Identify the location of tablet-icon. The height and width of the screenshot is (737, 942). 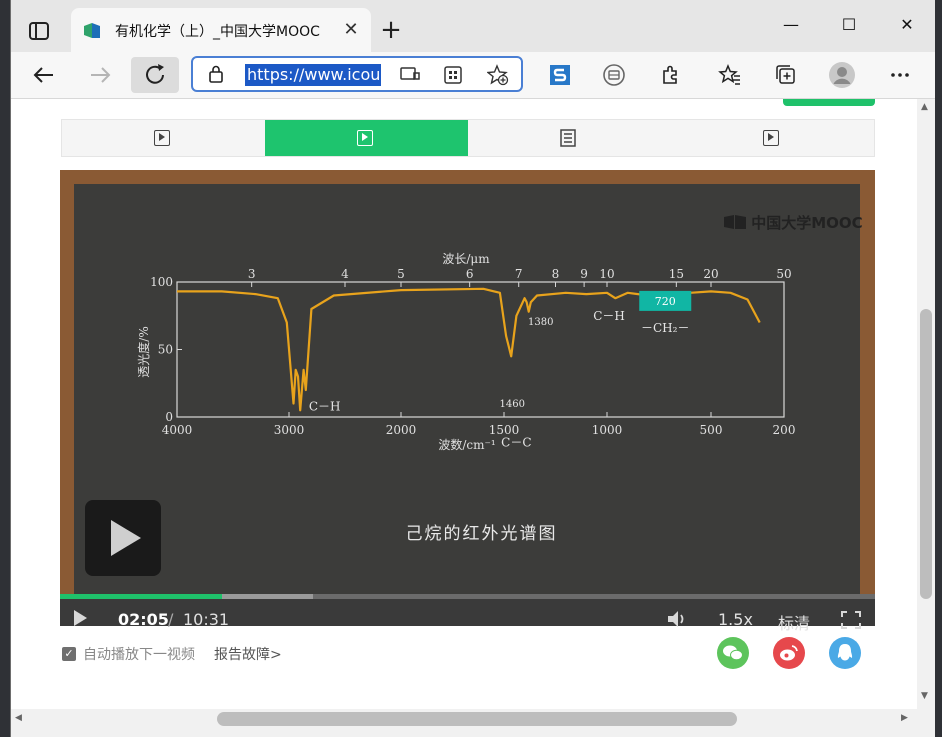
(410, 76).